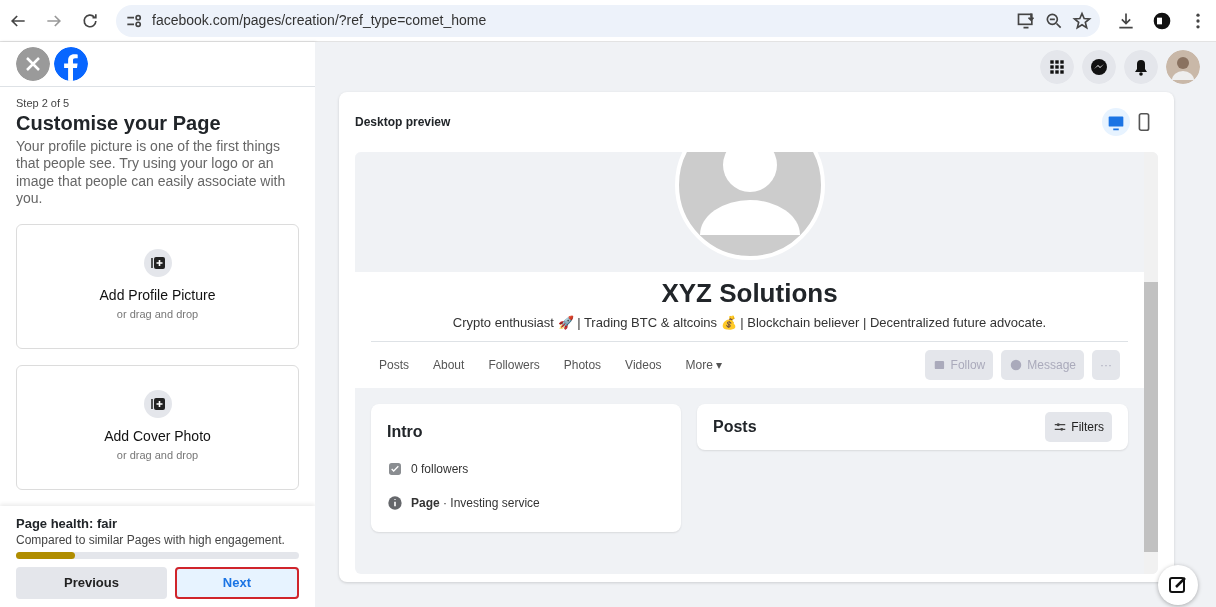 This screenshot has height=607, width=1216. I want to click on profile-picture-placeholder-icon, so click(749, 206).